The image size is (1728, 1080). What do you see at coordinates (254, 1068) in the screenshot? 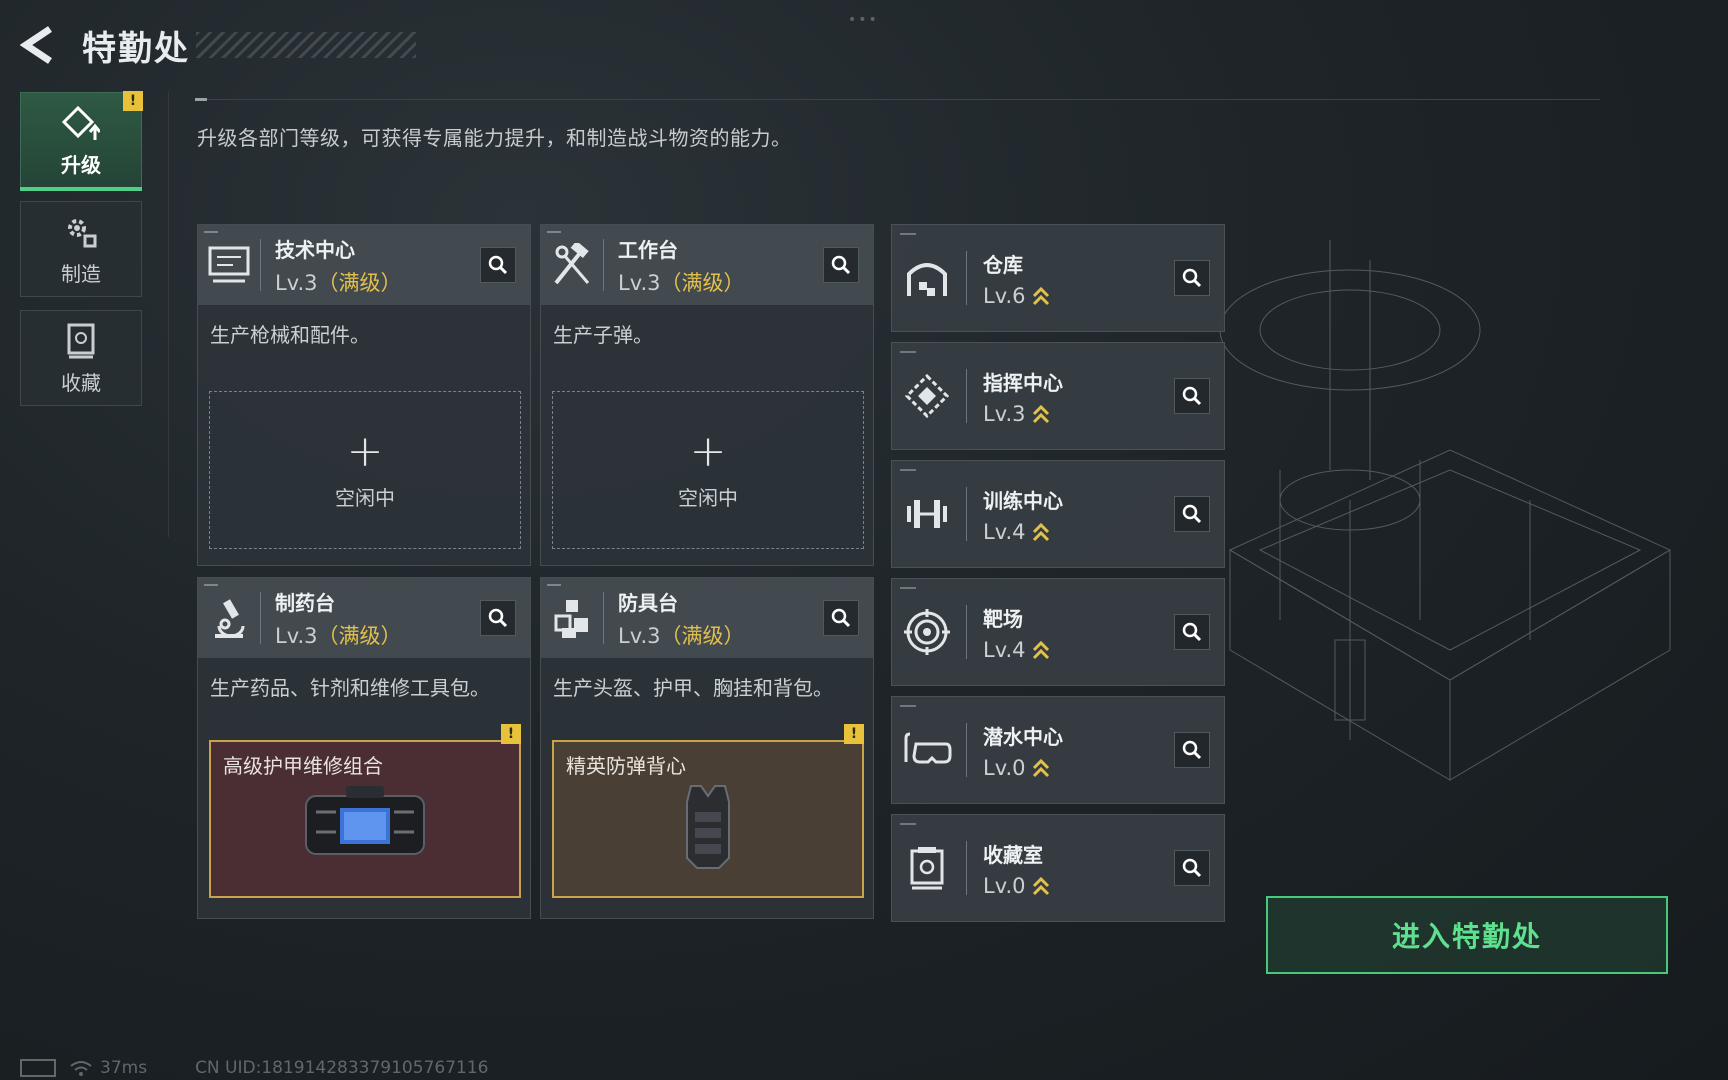
I see `status-footer: 37ms CN UID:181914283379105767116` at bounding box center [254, 1068].